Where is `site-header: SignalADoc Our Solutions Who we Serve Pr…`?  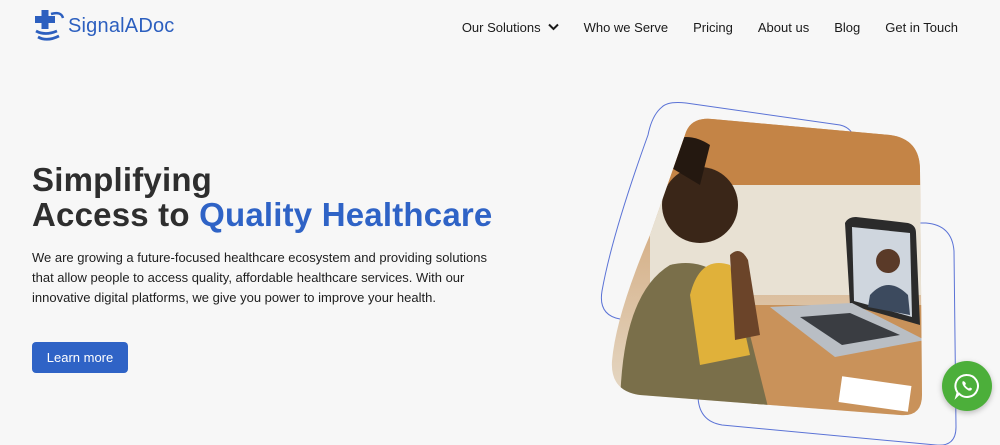
site-header: SignalADoc Our Solutions Who we Serve Pr… is located at coordinates (500, 28).